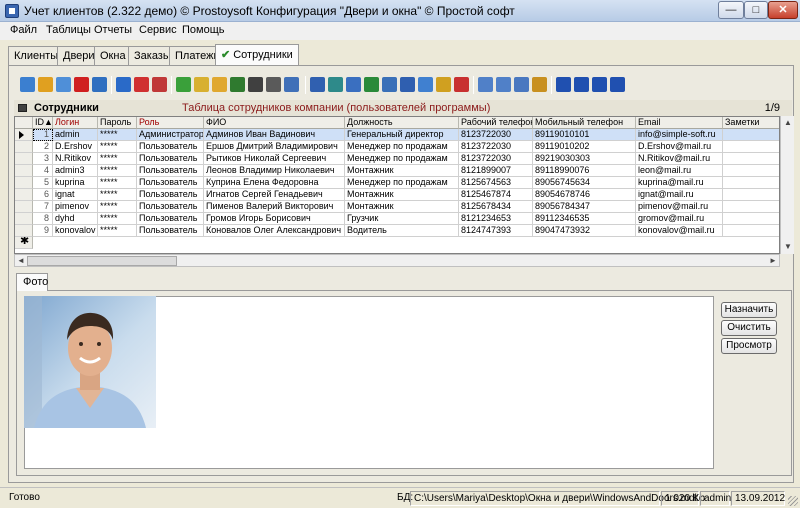  Describe the element at coordinates (584, 195) in the screenshot. I see `cell-mobile: 89054678746` at that location.